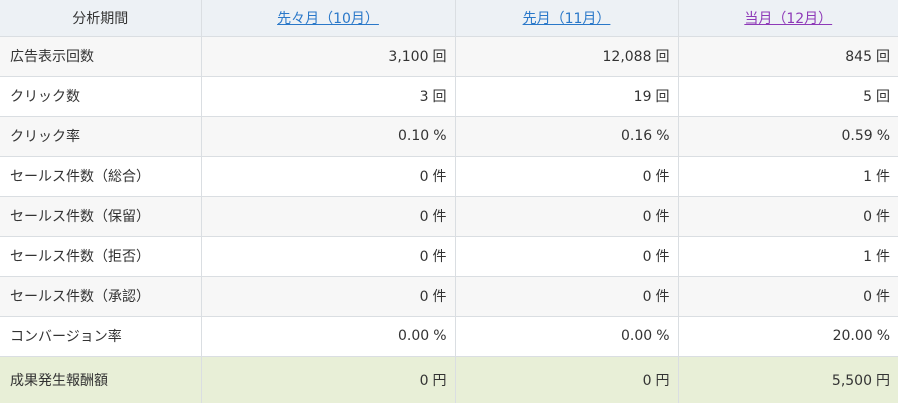 Image resolution: width=898 pixels, height=403 pixels. I want to click on table-row: セールス件数（総合） 0 件 0 件 1 件, so click(449, 176).